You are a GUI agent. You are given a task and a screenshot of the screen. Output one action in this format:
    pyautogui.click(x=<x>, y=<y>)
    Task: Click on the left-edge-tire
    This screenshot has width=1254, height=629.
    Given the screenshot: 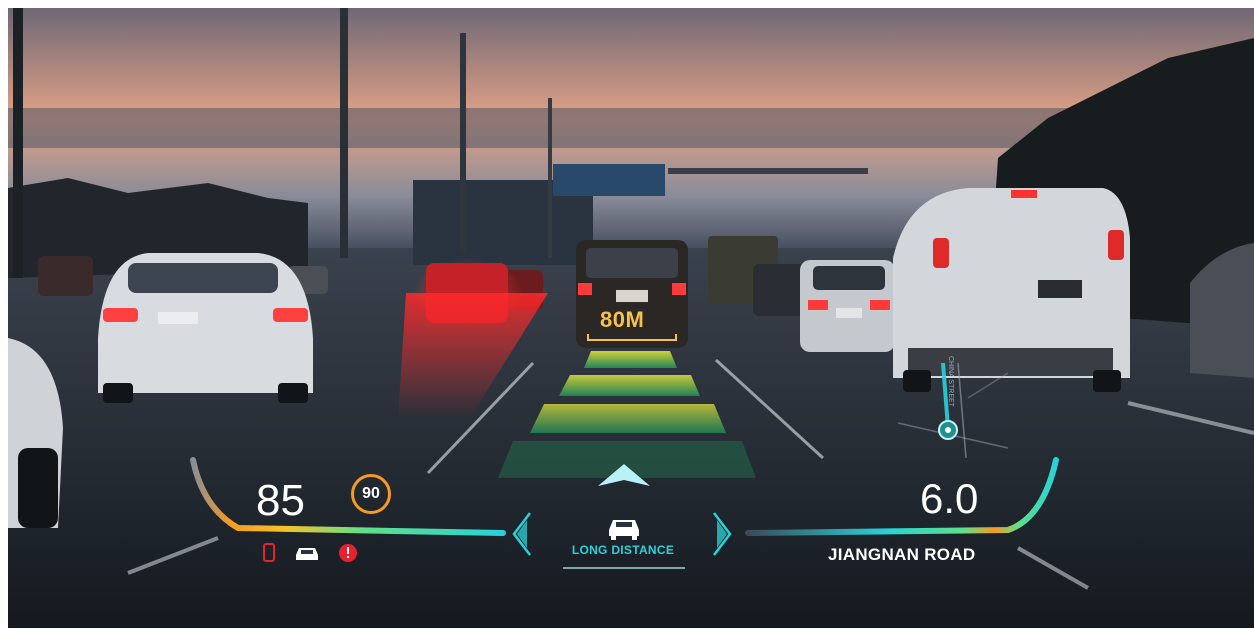 What is the action you would take?
    pyautogui.click(x=38, y=488)
    